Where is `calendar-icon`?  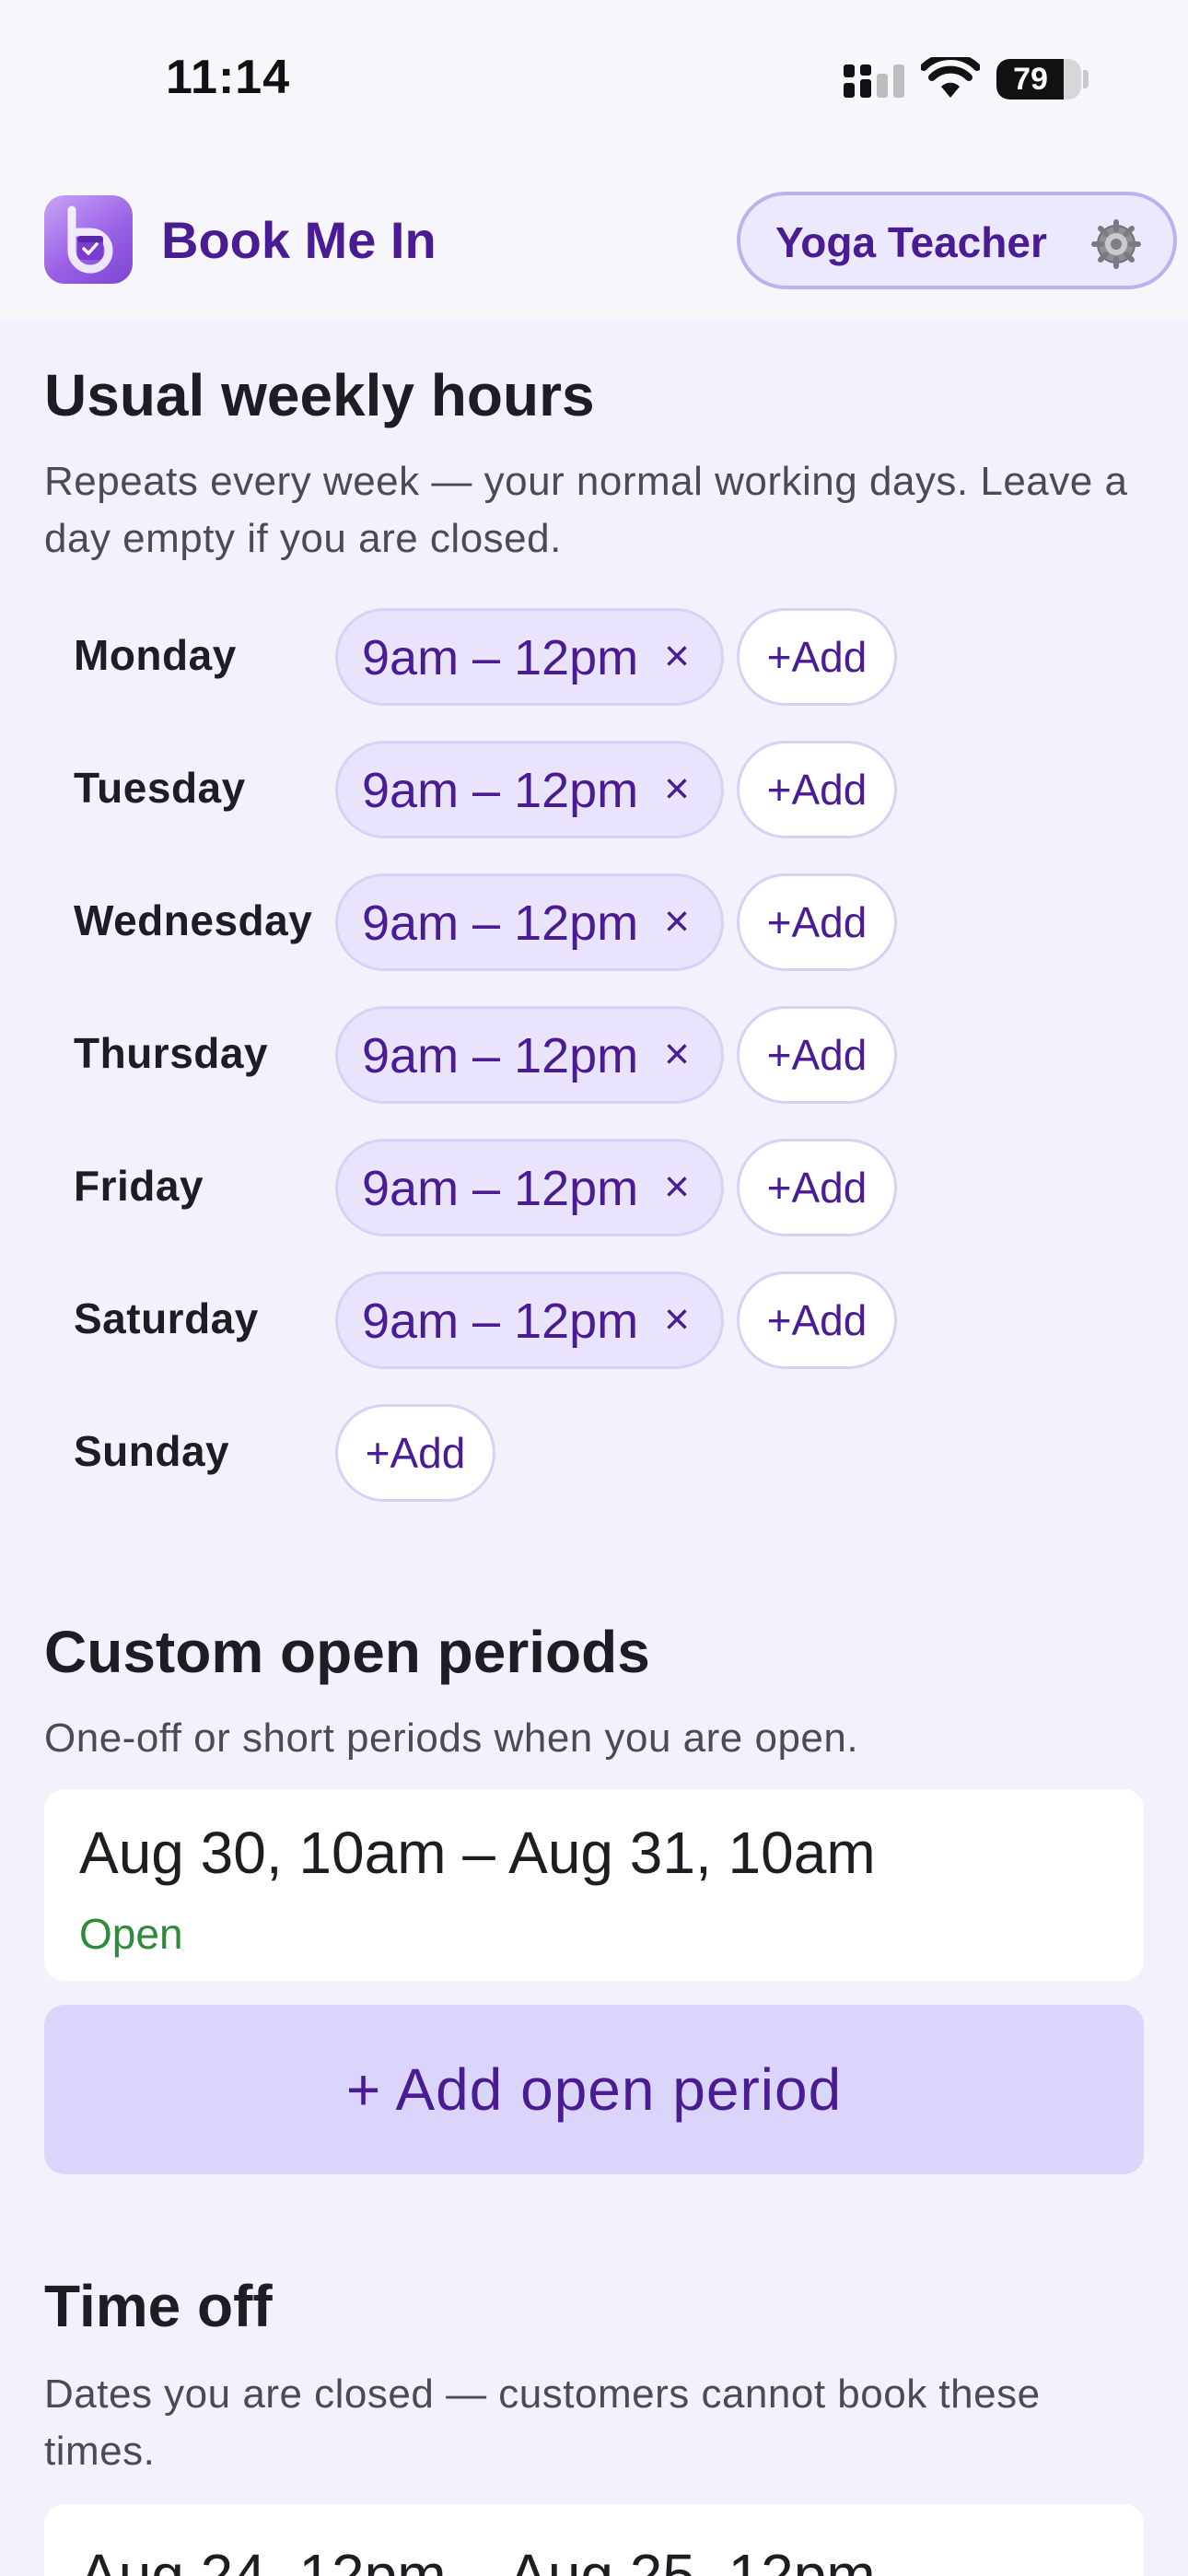
calendar-icon is located at coordinates (90, 239).